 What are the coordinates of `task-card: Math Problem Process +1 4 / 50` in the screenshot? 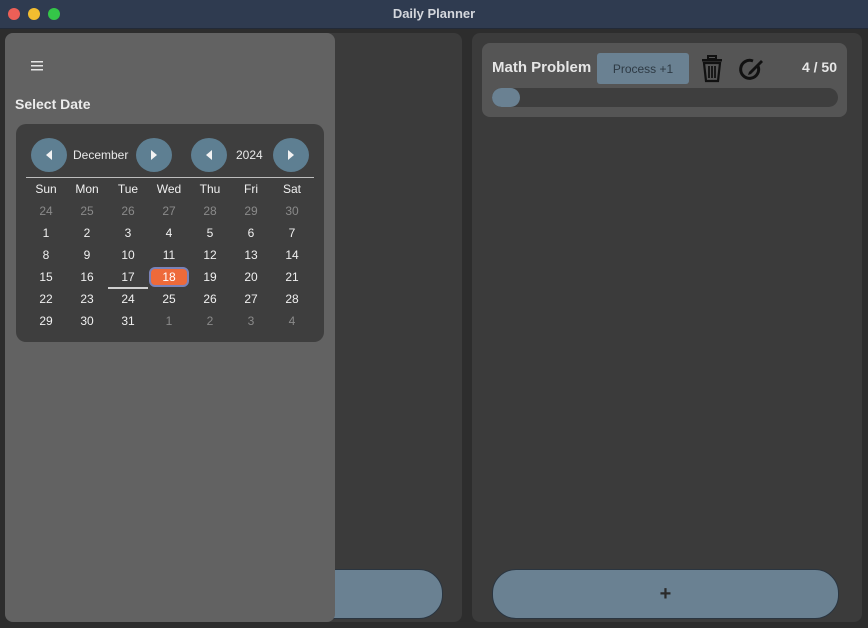 It's located at (664, 80).